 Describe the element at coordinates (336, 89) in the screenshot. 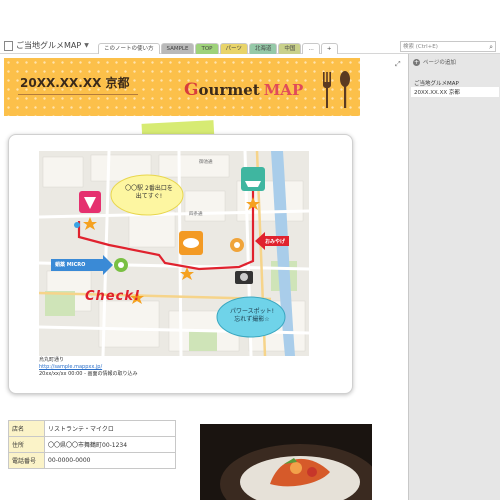

I see `fork-spoon-icon` at that location.